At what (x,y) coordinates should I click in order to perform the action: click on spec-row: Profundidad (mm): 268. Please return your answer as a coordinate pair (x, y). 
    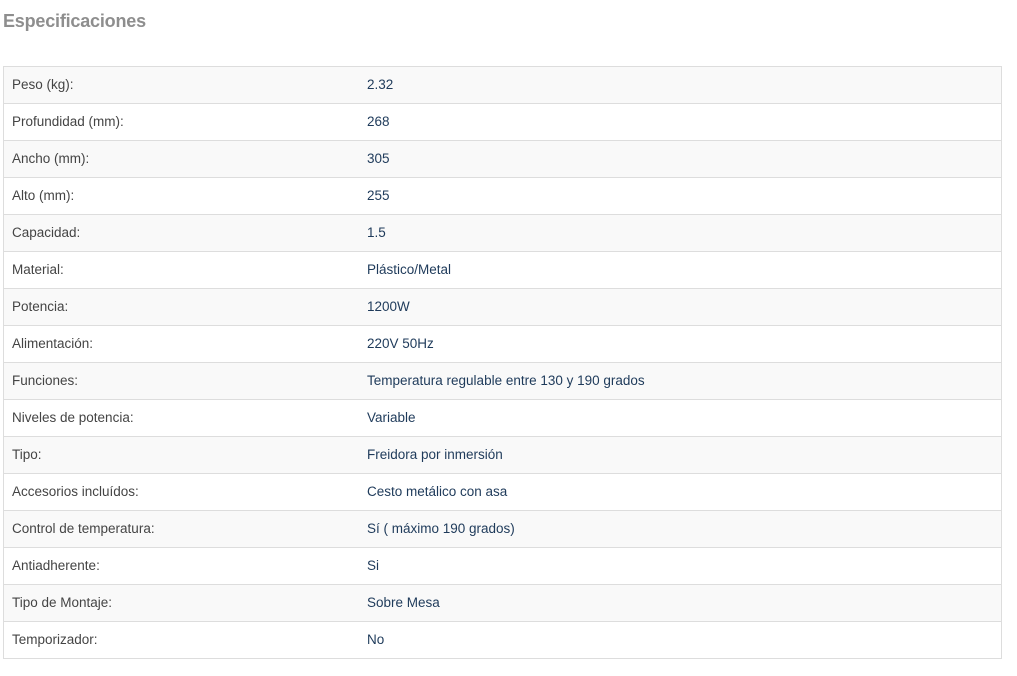
    Looking at the image, I should click on (502, 122).